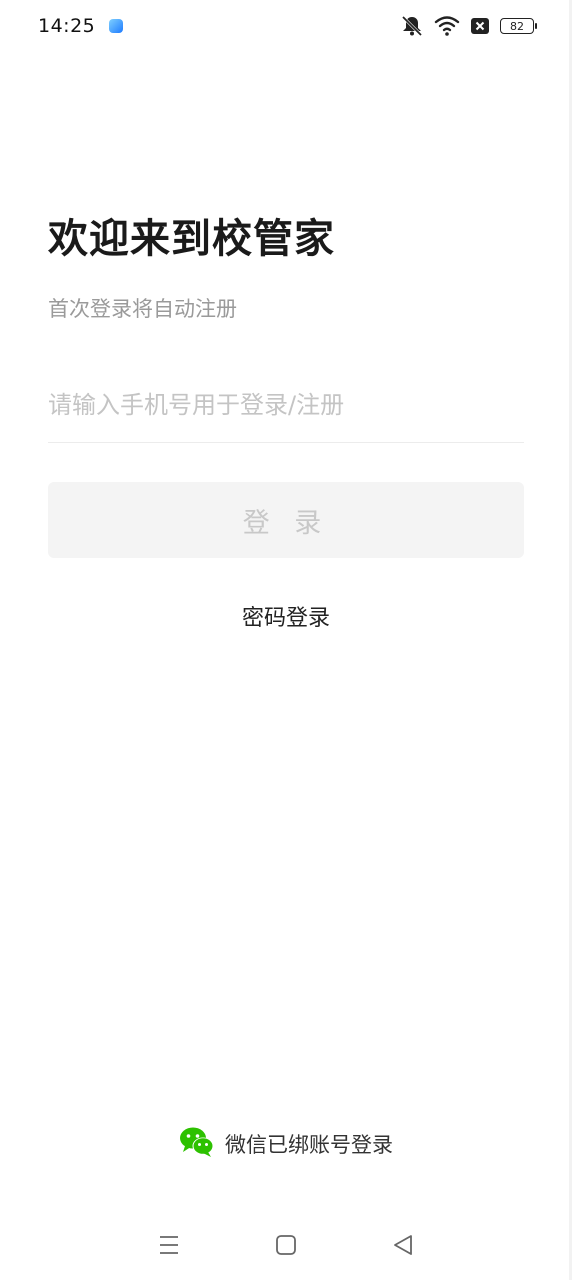 The image size is (572, 1280). Describe the element at coordinates (480, 26) in the screenshot. I see `sim-off-icon` at that location.